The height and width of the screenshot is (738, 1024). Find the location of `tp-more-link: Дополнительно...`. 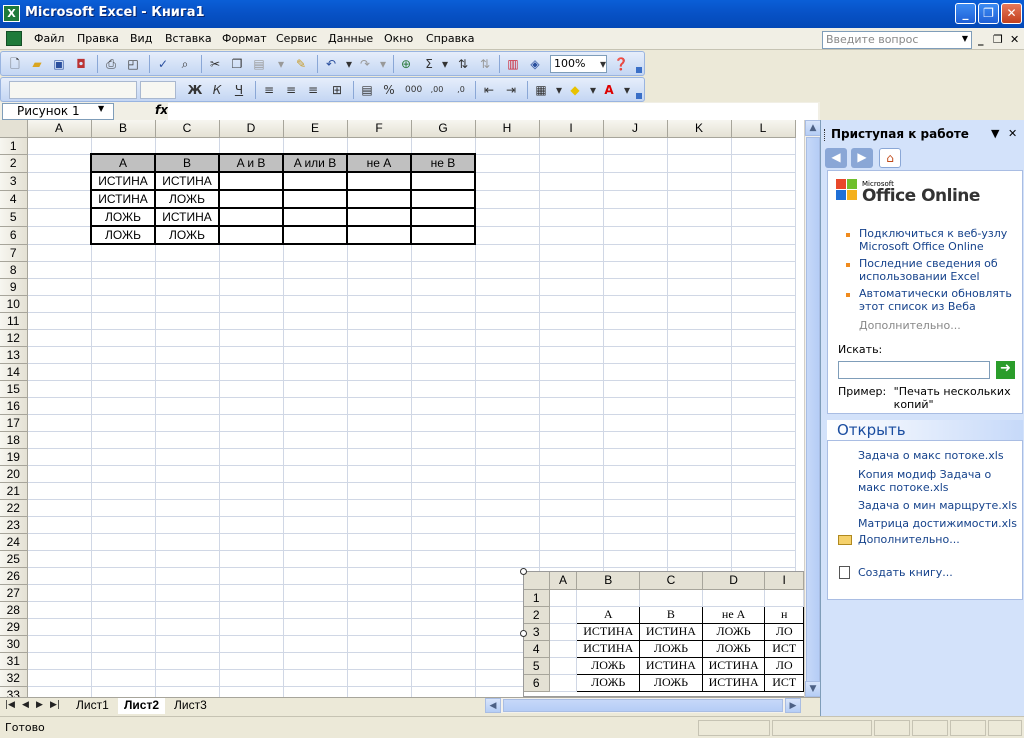

tp-more-link: Дополнительно... is located at coordinates (910, 325).